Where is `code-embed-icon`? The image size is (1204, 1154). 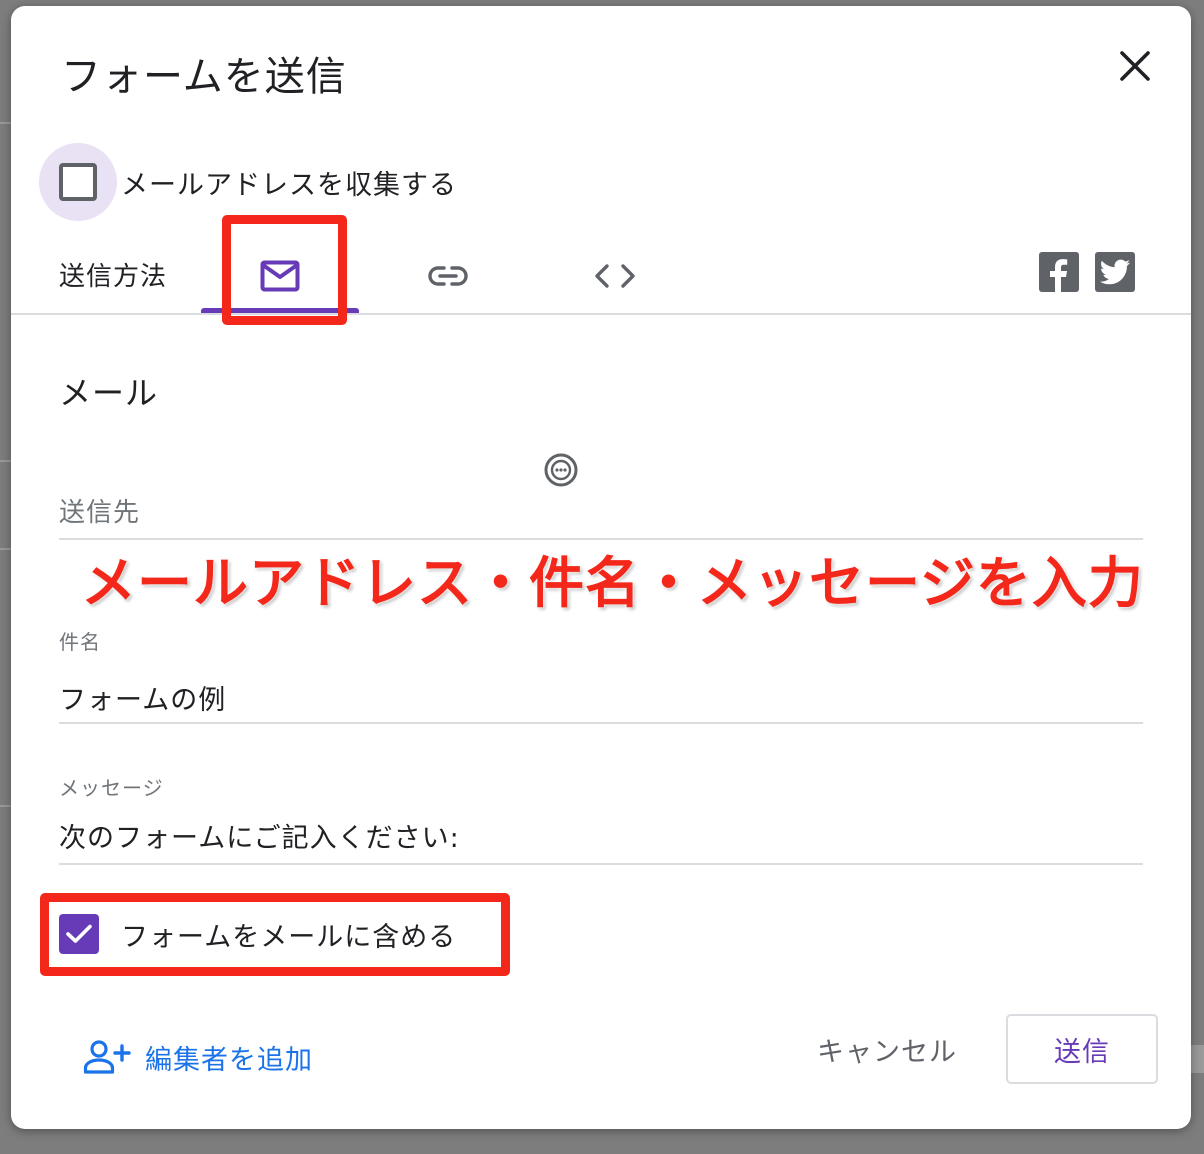 code-embed-icon is located at coordinates (615, 276).